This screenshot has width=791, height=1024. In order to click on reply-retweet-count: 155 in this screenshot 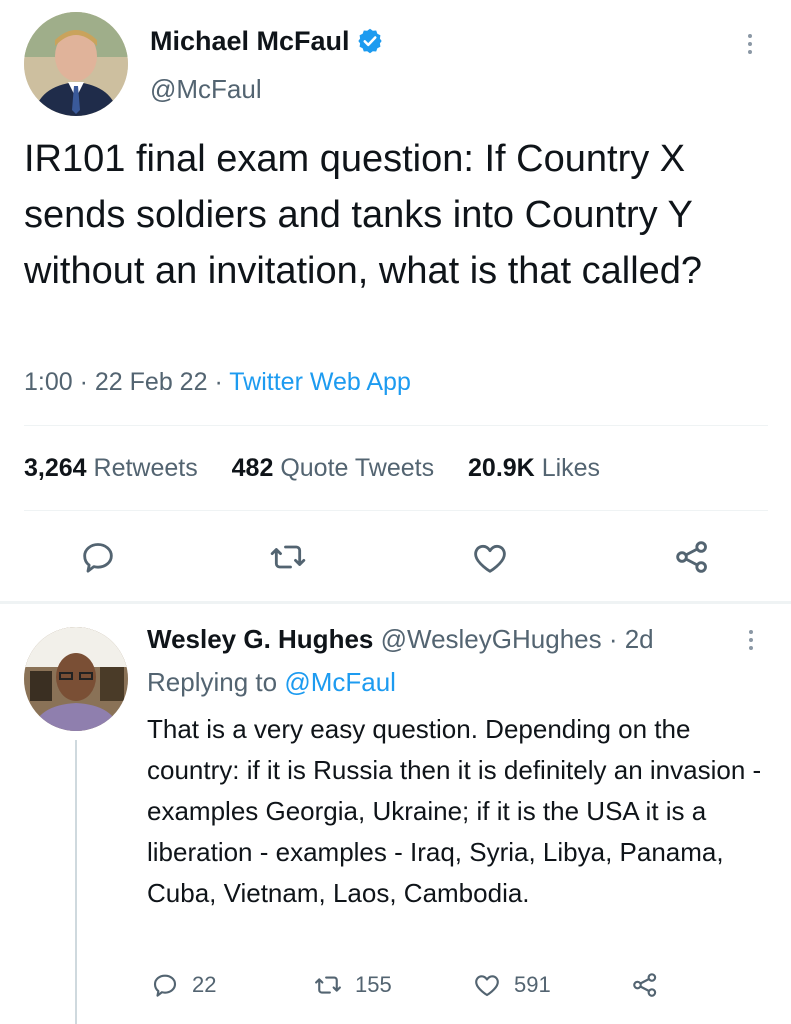, I will do `click(373, 984)`.